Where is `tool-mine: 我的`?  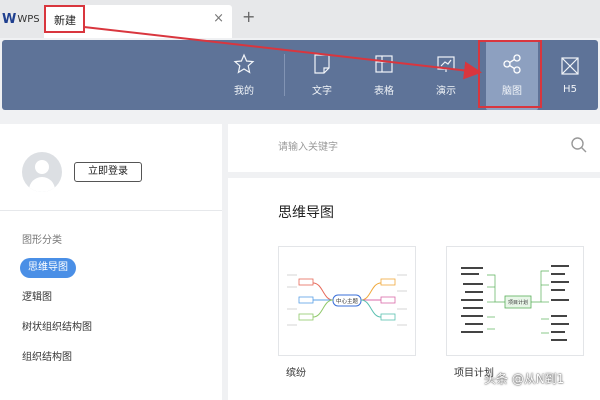
tool-mine: 我的 is located at coordinates (244, 75).